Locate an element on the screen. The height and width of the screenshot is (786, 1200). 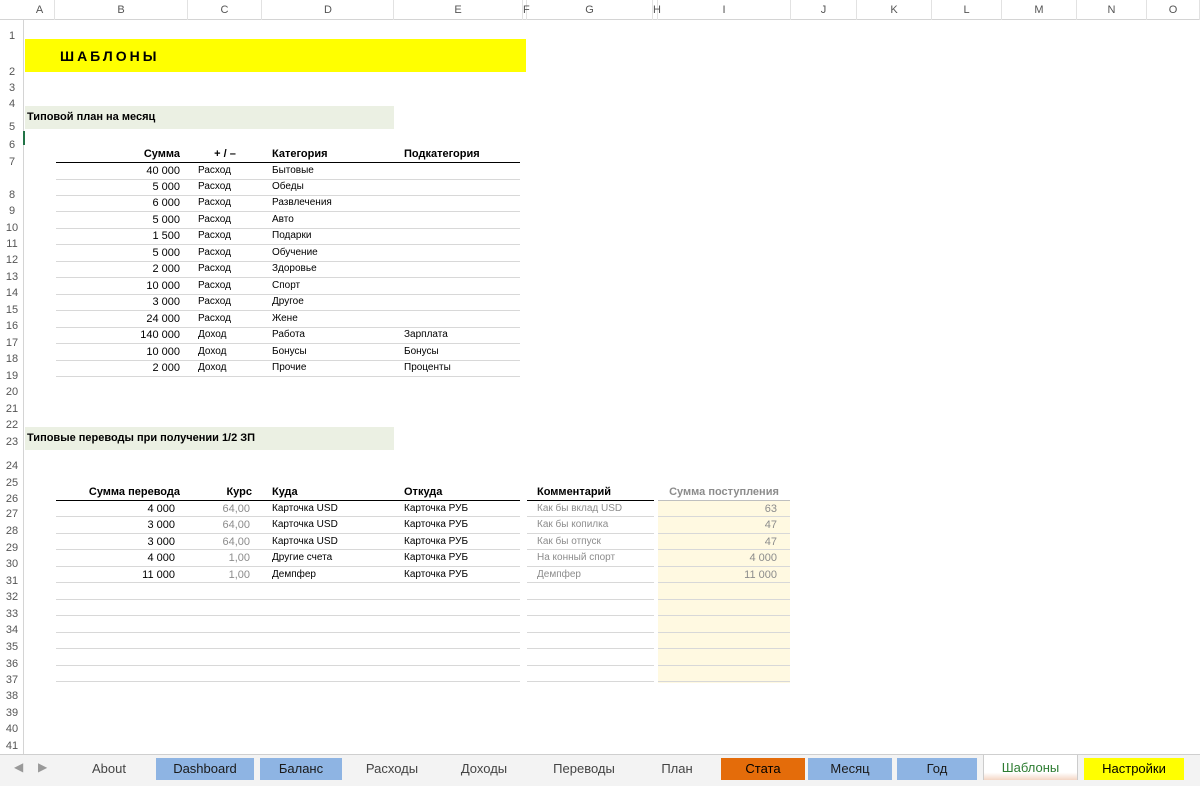
plan-sum-cell: 5 000 is located at coordinates (118, 220).